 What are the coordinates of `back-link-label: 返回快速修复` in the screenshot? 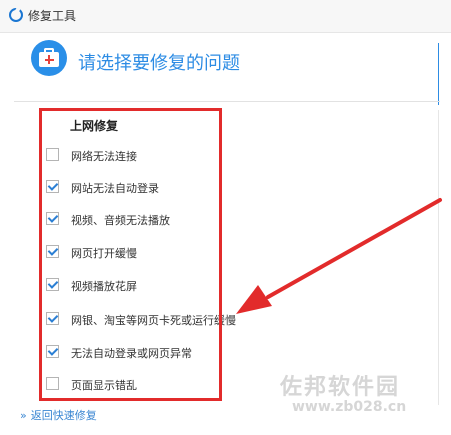 It's located at (63, 415).